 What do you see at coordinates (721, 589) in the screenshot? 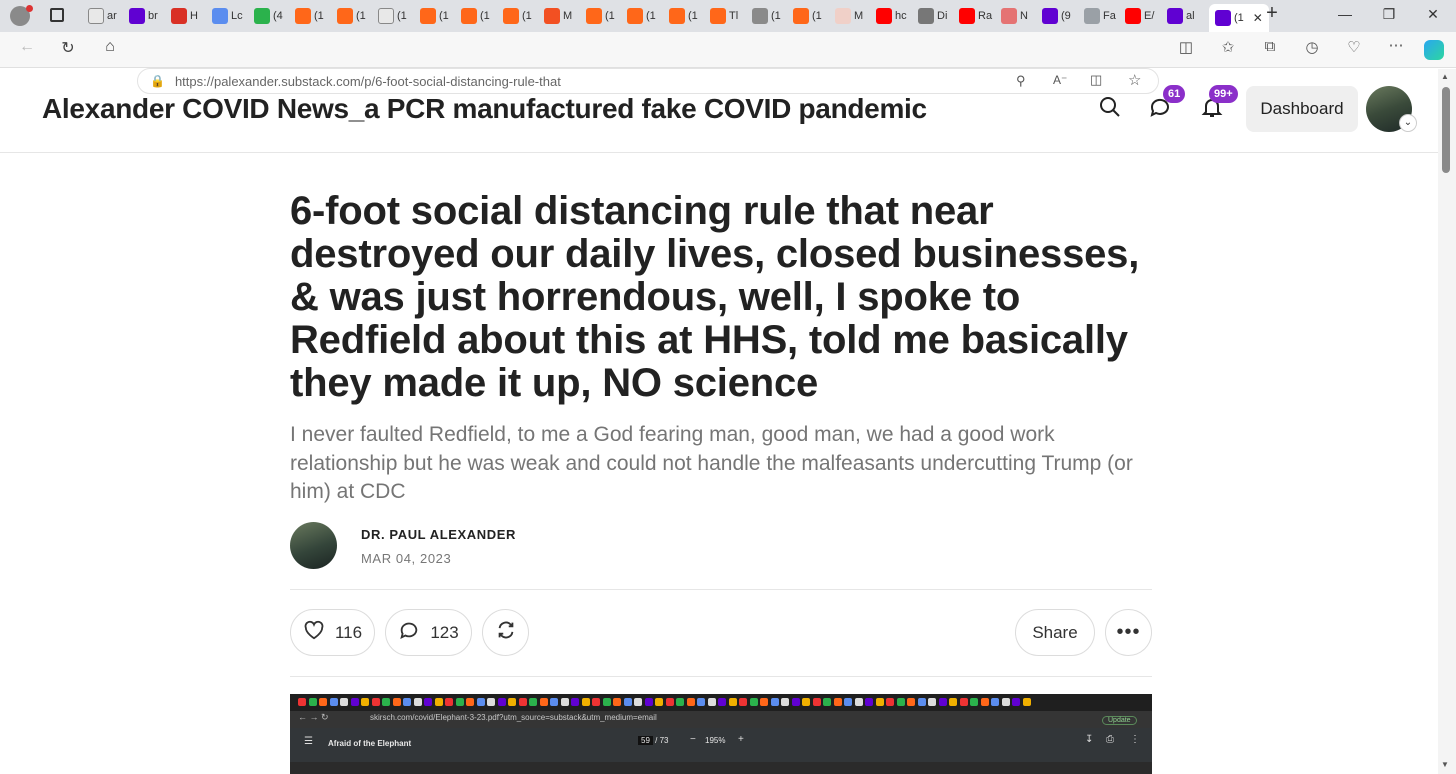
I see `divider` at bounding box center [721, 589].